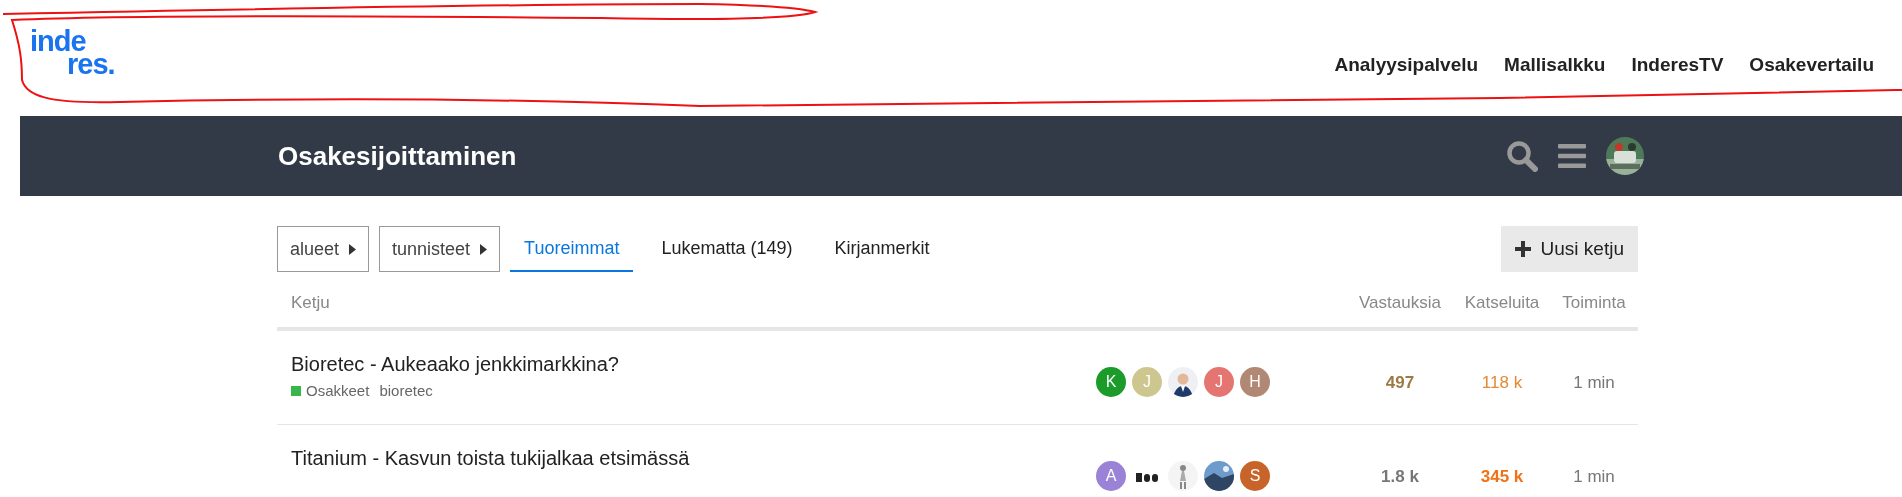  Describe the element at coordinates (1400, 383) in the screenshot. I see `reply-count: 497` at that location.